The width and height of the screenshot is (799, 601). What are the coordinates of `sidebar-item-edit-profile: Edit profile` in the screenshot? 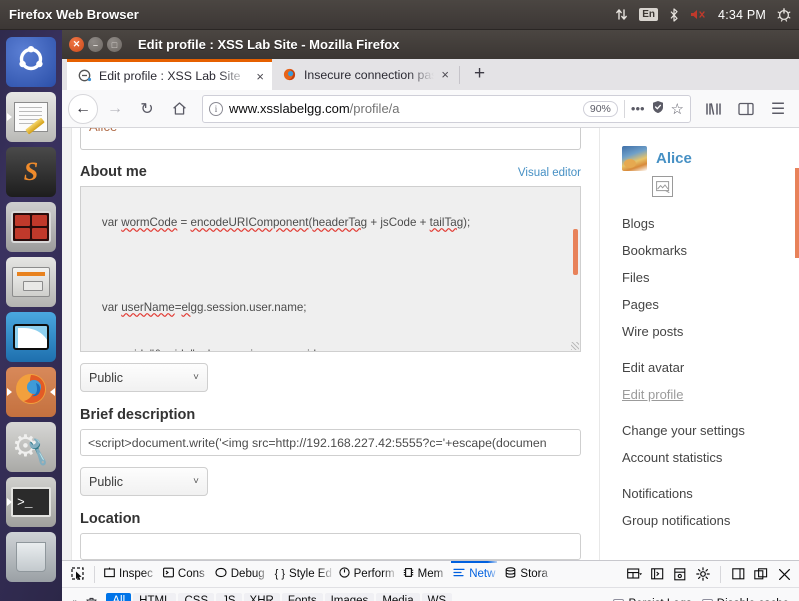 It's located at (710, 394).